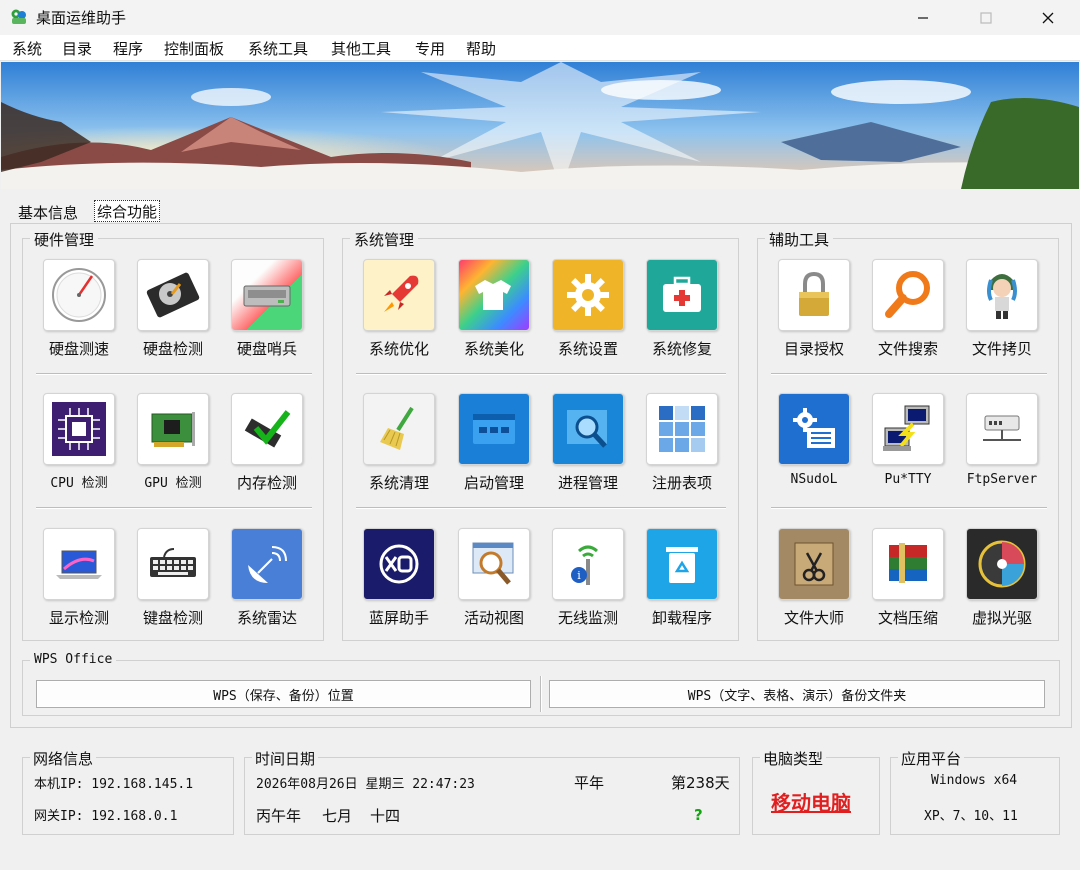 The width and height of the screenshot is (1080, 870). What do you see at coordinates (814, 428) in the screenshot?
I see `gear-list-icon` at bounding box center [814, 428].